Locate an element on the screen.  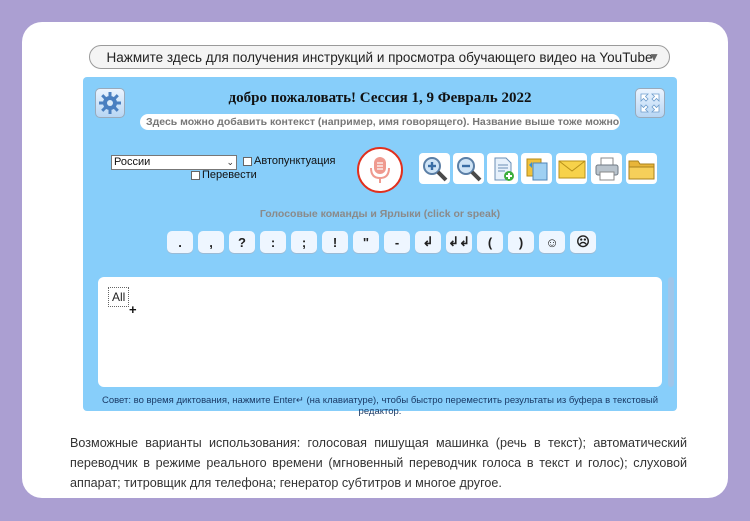
microphone-icon is located at coordinates (380, 170).